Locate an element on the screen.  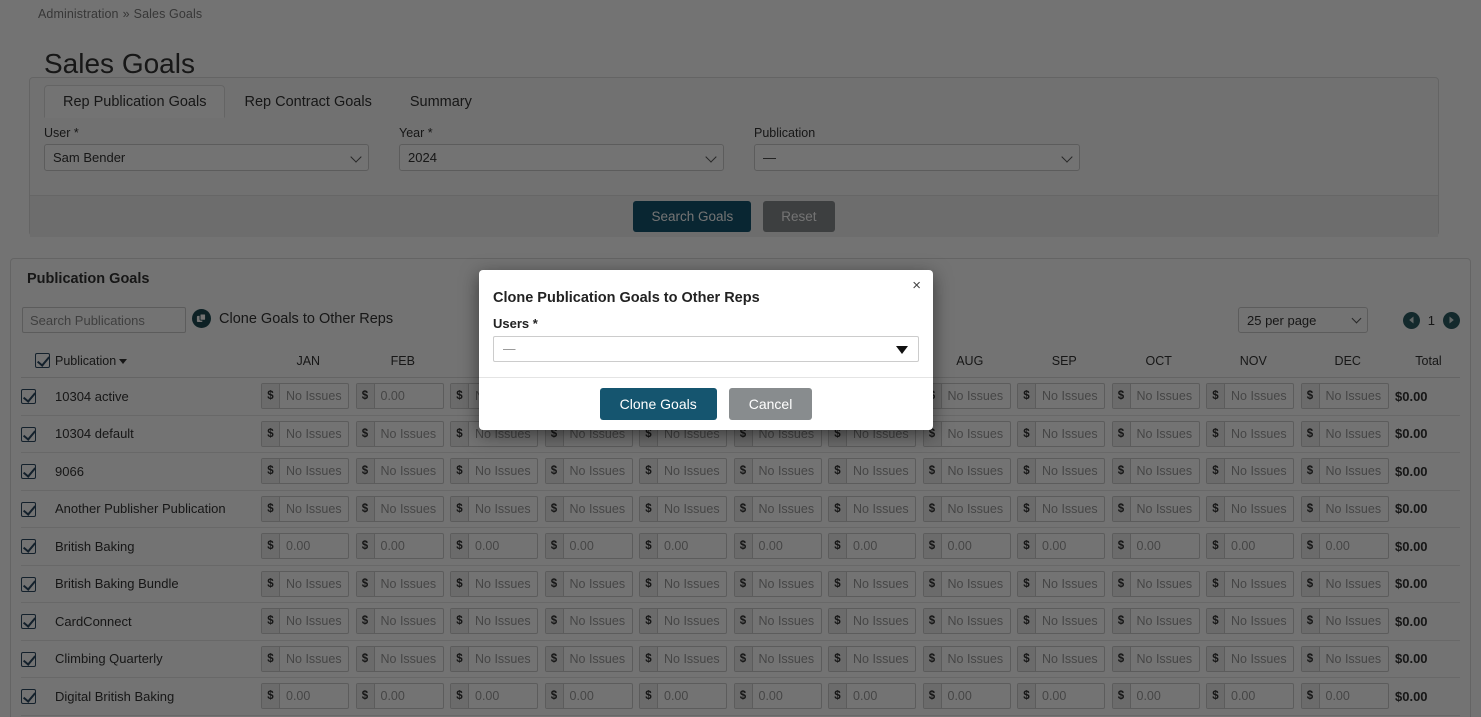
modal-body: Users * — is located at coordinates (706, 339).